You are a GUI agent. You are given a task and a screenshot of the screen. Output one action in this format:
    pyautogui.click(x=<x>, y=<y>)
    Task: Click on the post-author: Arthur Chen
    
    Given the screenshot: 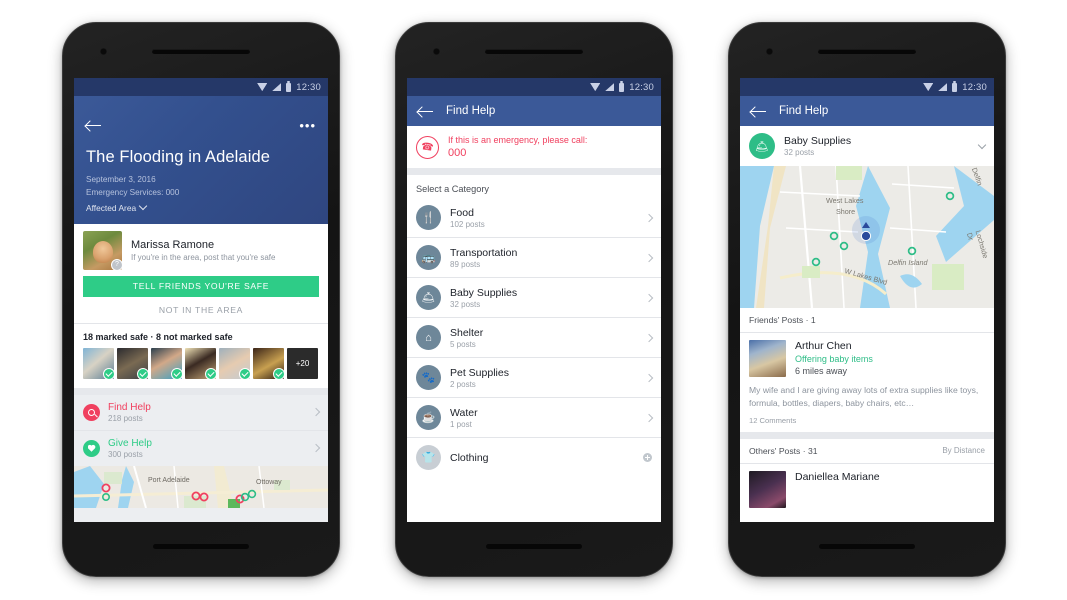 What is the action you would take?
    pyautogui.click(x=823, y=346)
    